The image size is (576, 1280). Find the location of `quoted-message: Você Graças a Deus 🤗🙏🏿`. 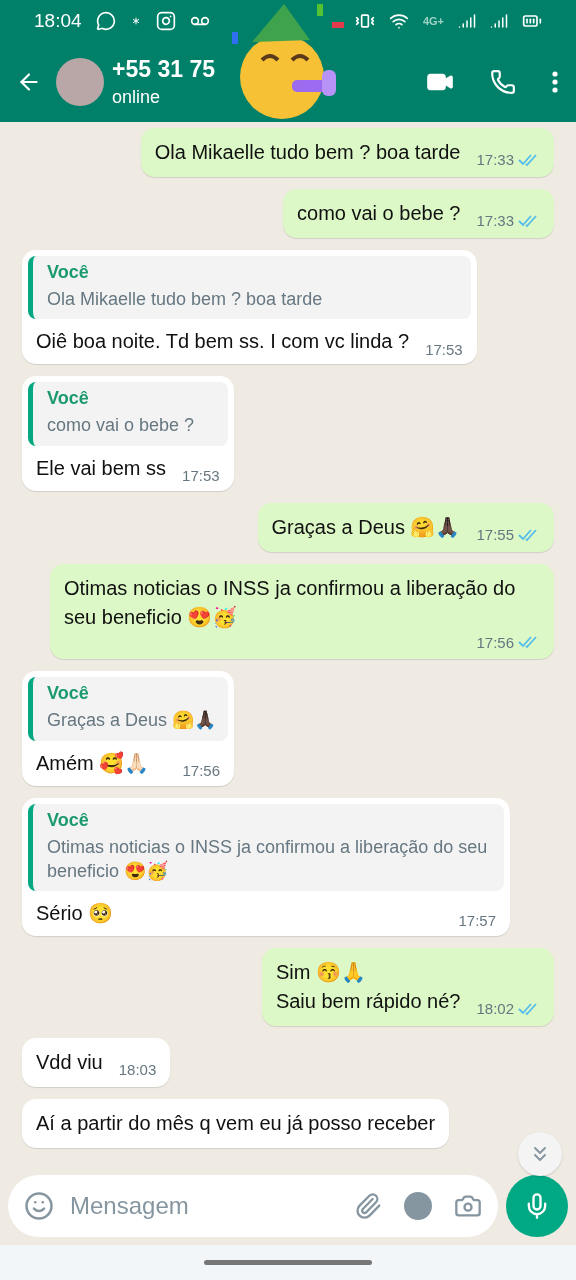

quoted-message: Você Graças a Deus 🤗🙏🏿 is located at coordinates (128, 709).